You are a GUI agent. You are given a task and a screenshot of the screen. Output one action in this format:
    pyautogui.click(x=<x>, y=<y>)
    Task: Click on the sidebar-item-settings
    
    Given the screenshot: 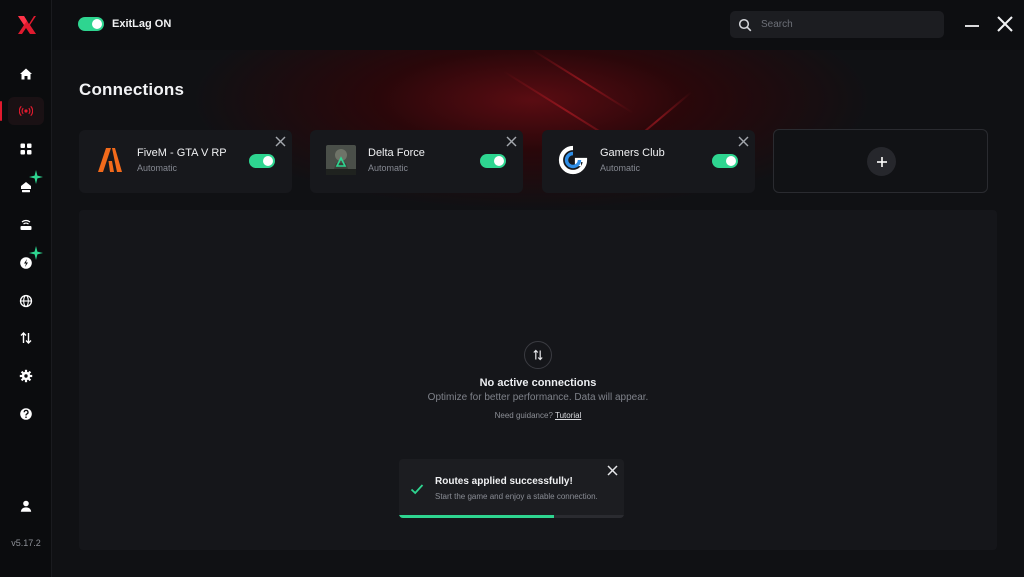 What is the action you would take?
    pyautogui.click(x=26, y=376)
    